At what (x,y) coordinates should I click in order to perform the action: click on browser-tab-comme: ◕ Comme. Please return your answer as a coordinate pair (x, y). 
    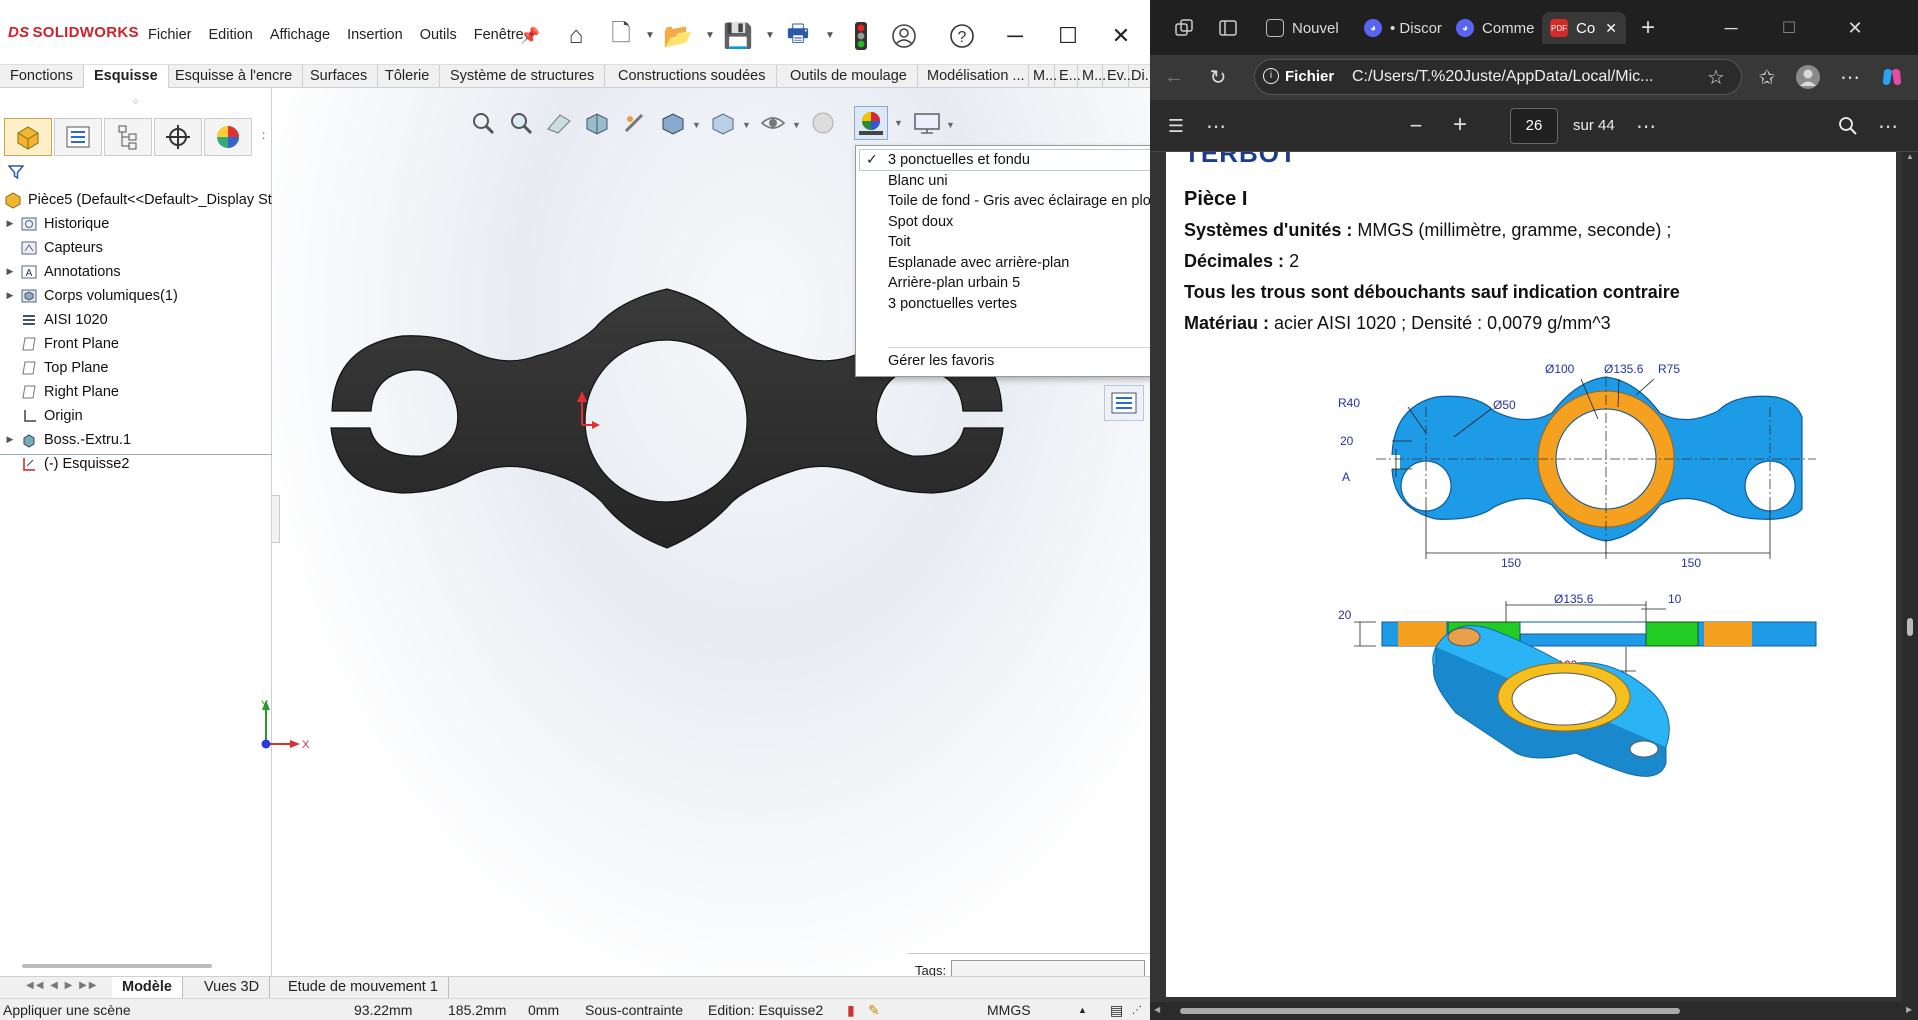
    Looking at the image, I should click on (1497, 28).